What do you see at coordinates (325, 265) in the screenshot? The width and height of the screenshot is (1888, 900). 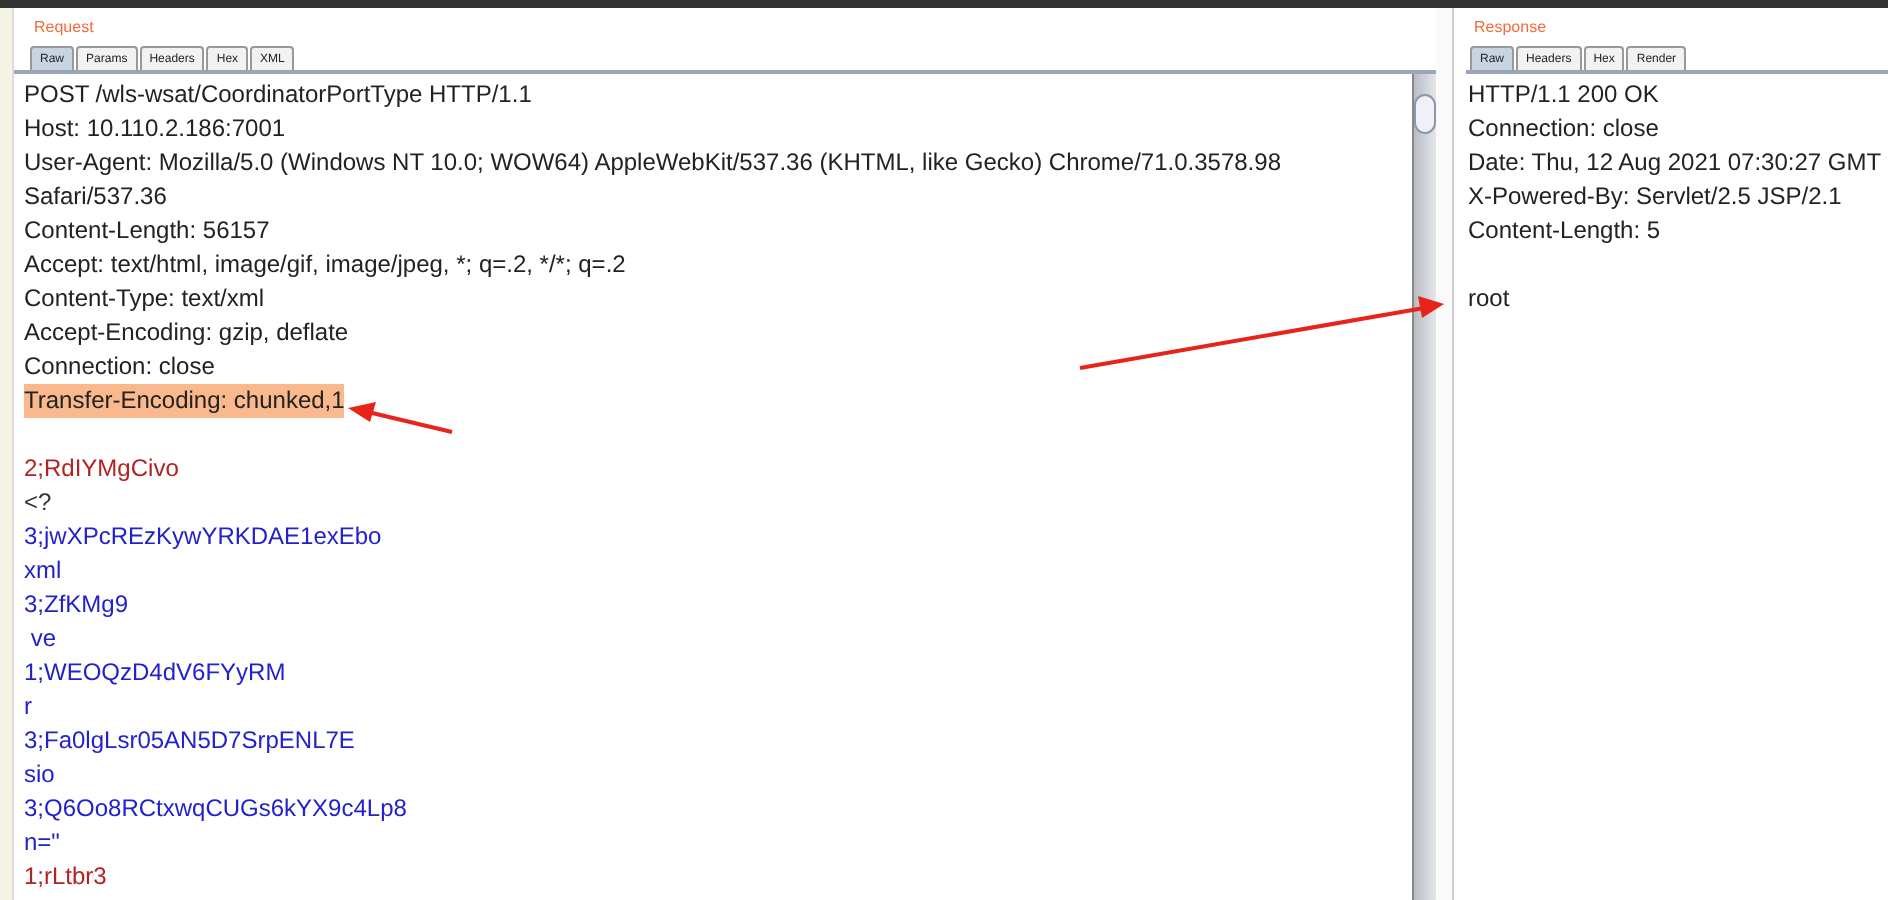 I see `request-header-line: Accept: text/html, image/gif, image/jpeg, *; q=.2, */*; q=.2` at bounding box center [325, 265].